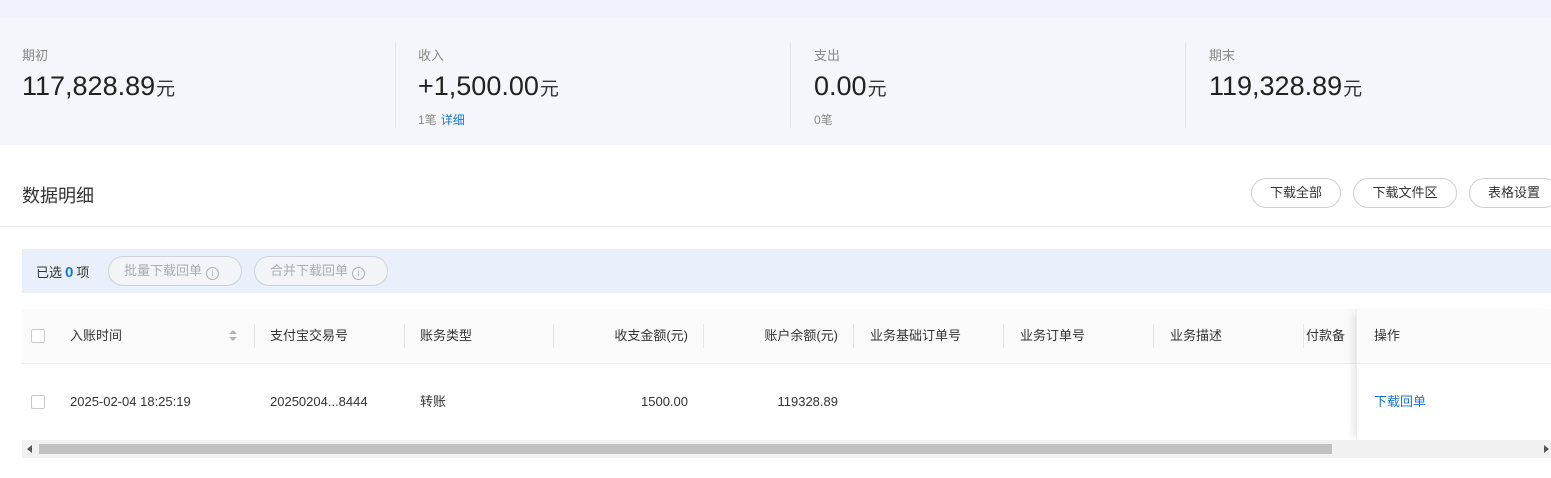 This screenshot has height=478, width=1551. Describe the element at coordinates (49, 272) in the screenshot. I see `selection-prefix: 已选` at that location.